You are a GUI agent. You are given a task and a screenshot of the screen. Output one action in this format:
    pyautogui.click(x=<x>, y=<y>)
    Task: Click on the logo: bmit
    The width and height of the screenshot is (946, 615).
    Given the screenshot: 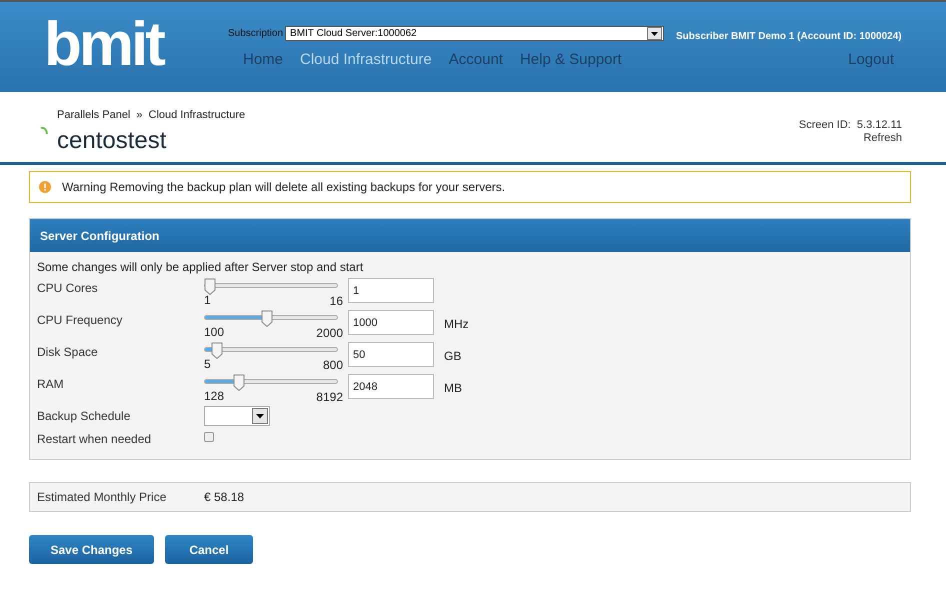 What is the action you would take?
    pyautogui.click(x=103, y=45)
    